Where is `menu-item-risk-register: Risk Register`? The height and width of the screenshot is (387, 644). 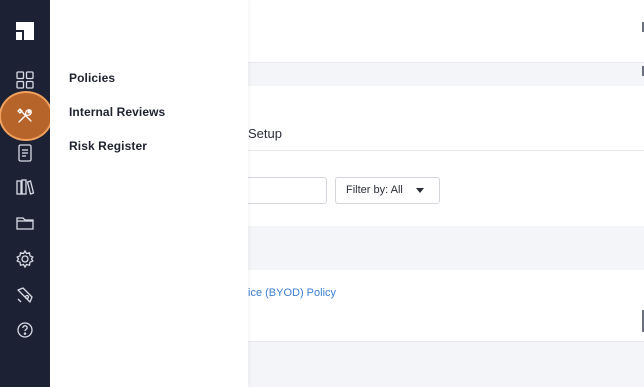
menu-item-risk-register: Risk Register is located at coordinates (108, 146).